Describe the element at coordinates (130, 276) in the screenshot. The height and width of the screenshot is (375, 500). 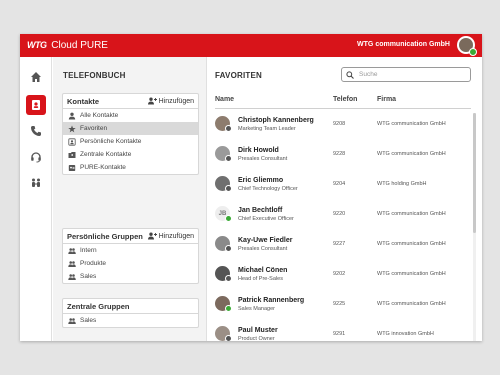
I see `group-item-sales: Sales` at that location.